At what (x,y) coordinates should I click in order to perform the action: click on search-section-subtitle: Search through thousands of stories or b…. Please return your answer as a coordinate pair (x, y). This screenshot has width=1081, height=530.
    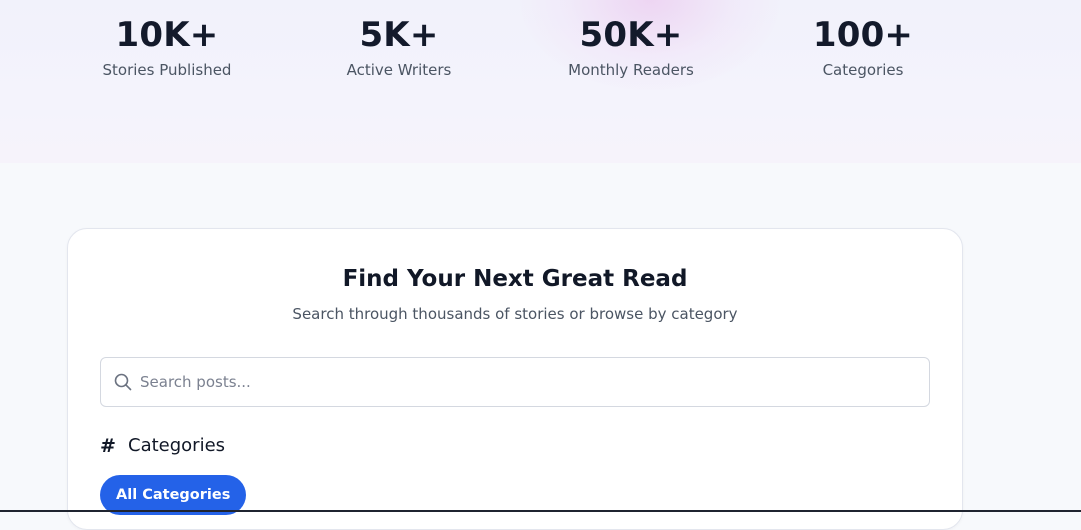
    Looking at the image, I should click on (515, 314).